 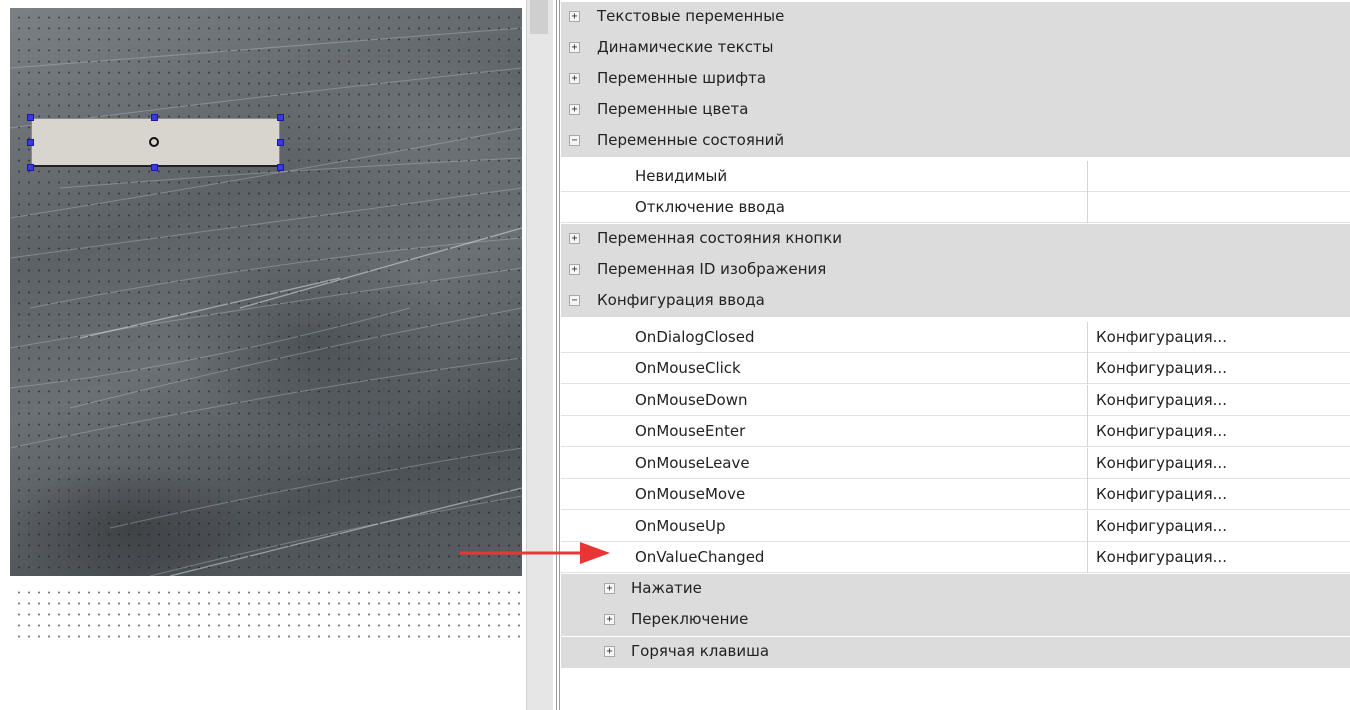 What do you see at coordinates (720, 238) in the screenshot?
I see `category-label: Переменная состояния кнопки` at bounding box center [720, 238].